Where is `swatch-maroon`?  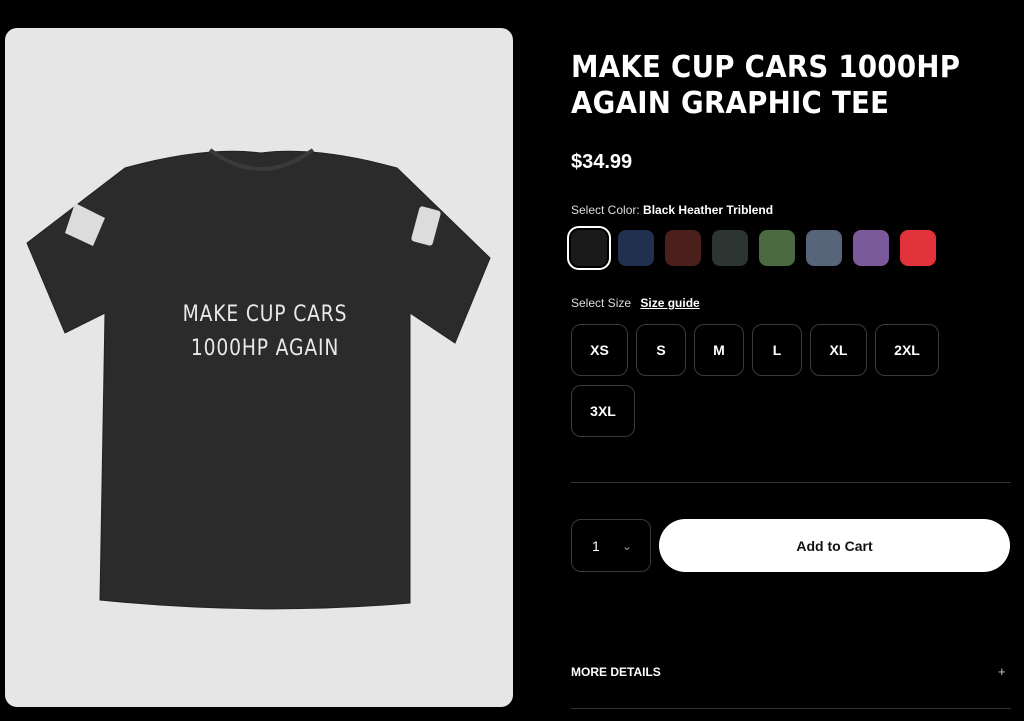 swatch-maroon is located at coordinates (683, 248).